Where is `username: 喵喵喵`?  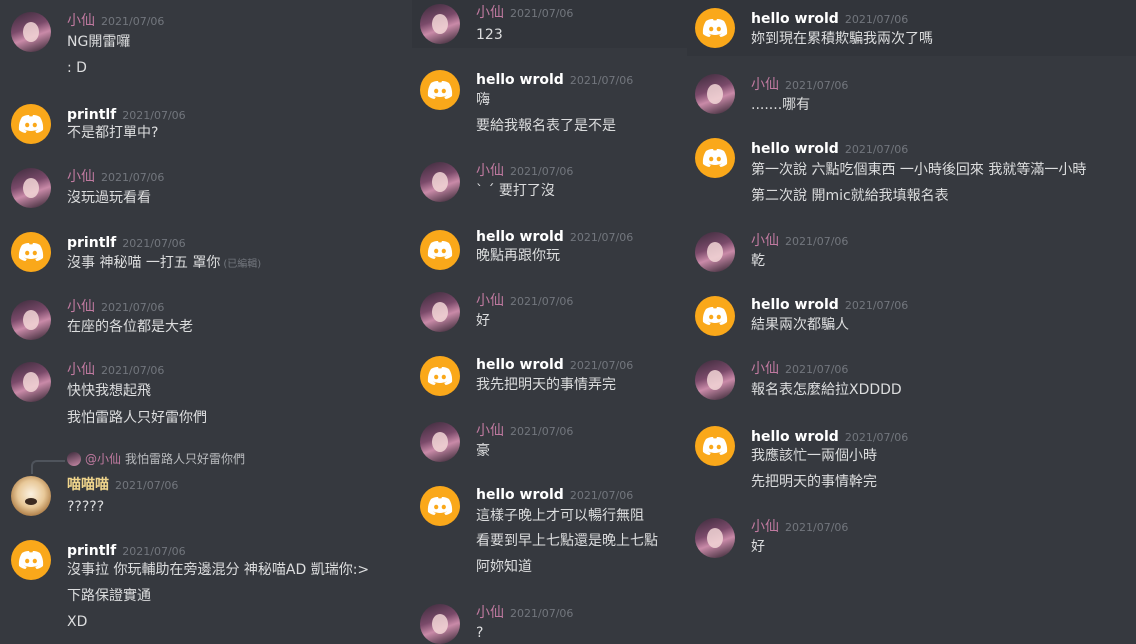
username: 喵喵喵 is located at coordinates (88, 485).